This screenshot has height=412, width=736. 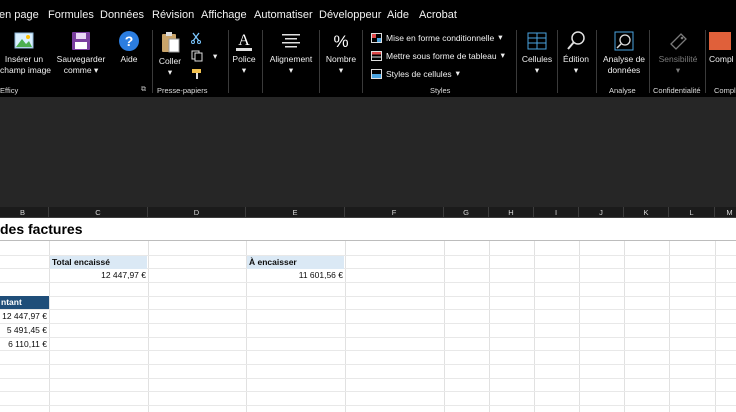 What do you see at coordinates (24, 212) in the screenshot?
I see `column-header-b: B` at bounding box center [24, 212].